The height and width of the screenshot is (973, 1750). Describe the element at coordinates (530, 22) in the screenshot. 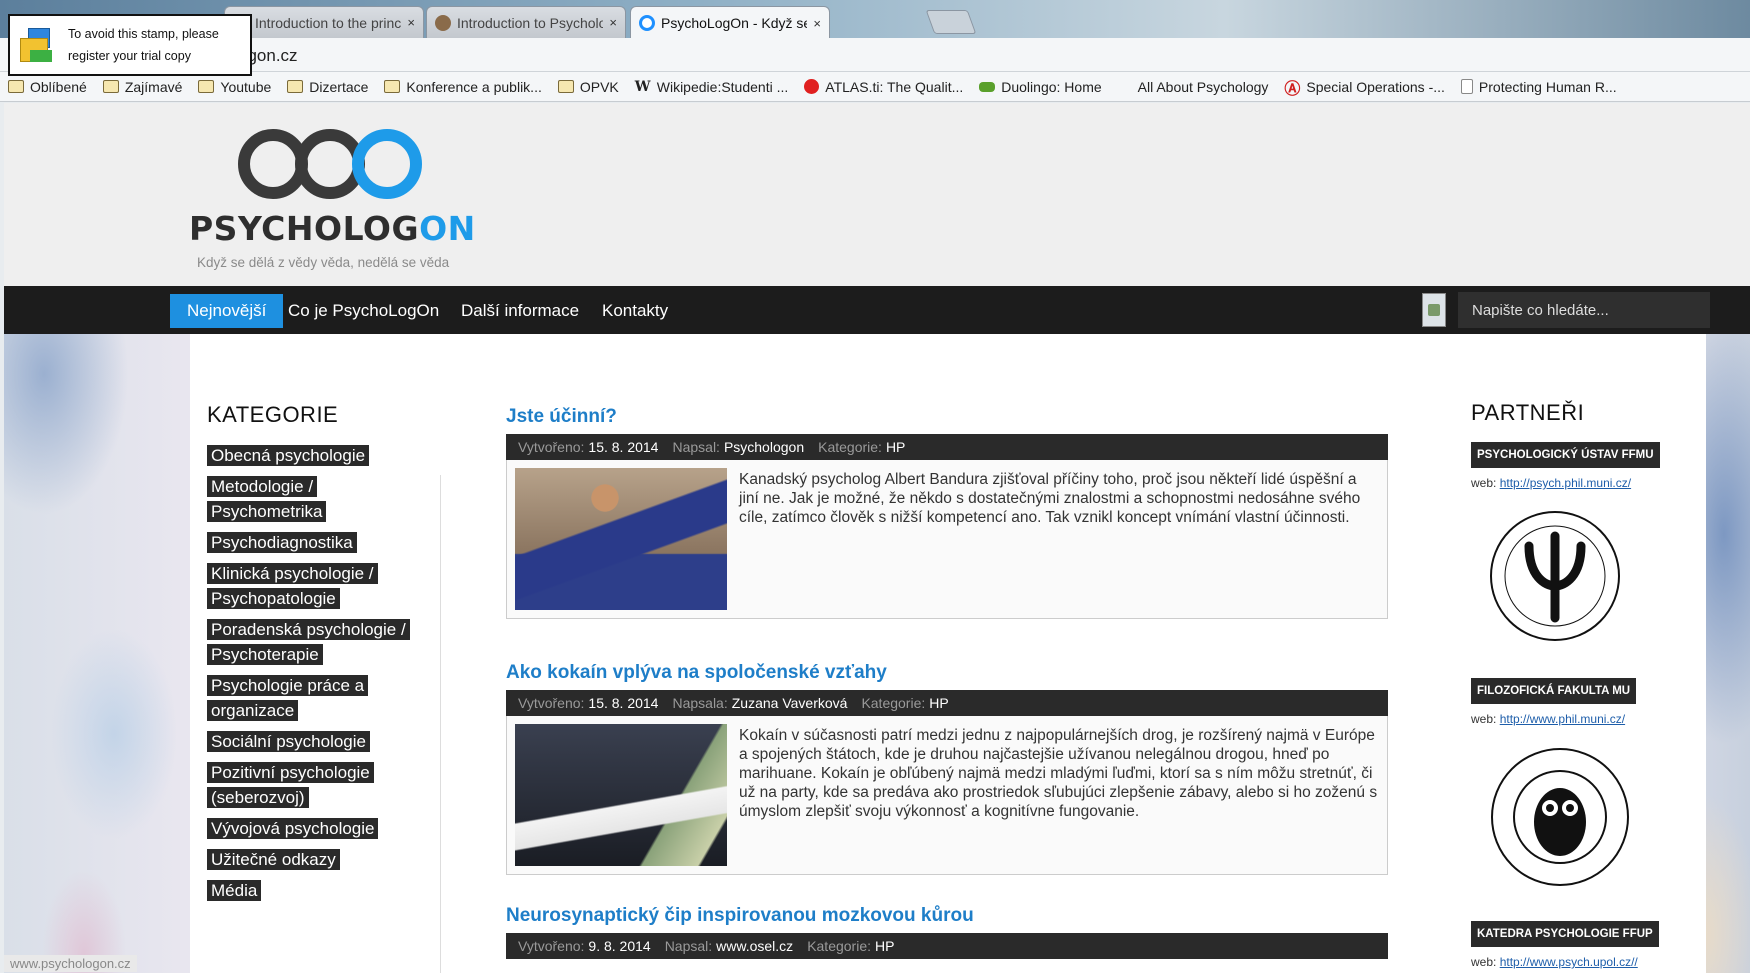

I see `tab-label: Introduction to Psycholog` at that location.